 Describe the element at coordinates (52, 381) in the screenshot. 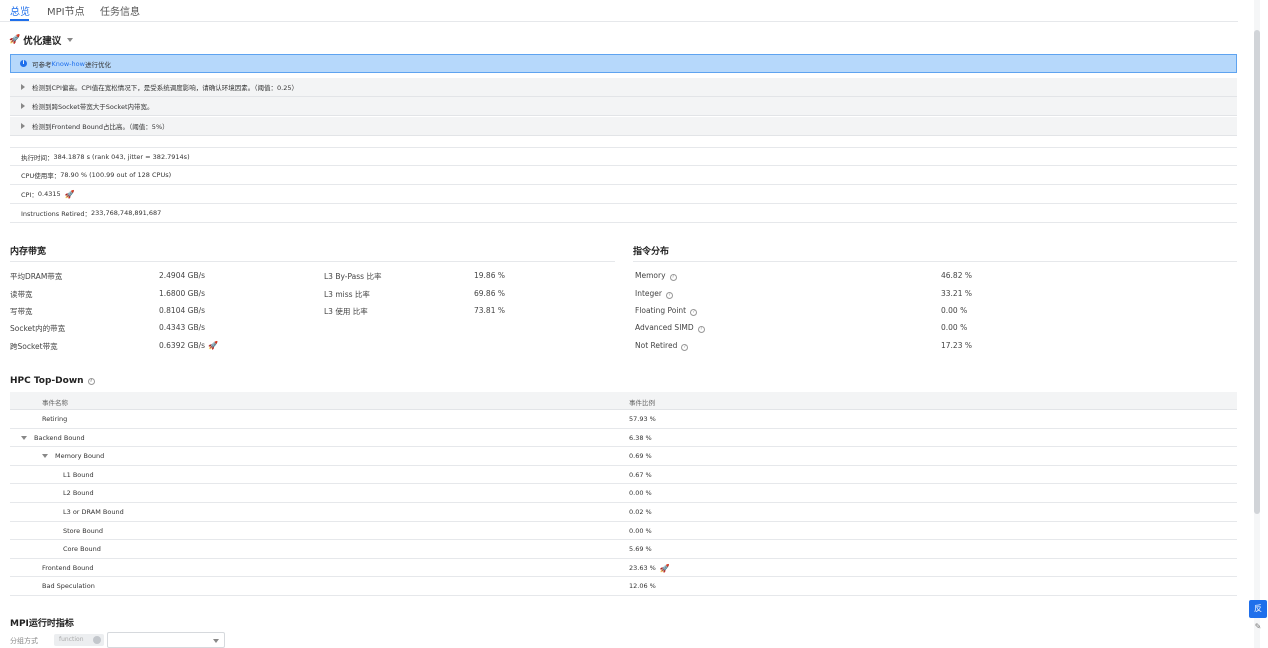

I see `hpc-topdown-header: HPC Top-Down ?` at that location.